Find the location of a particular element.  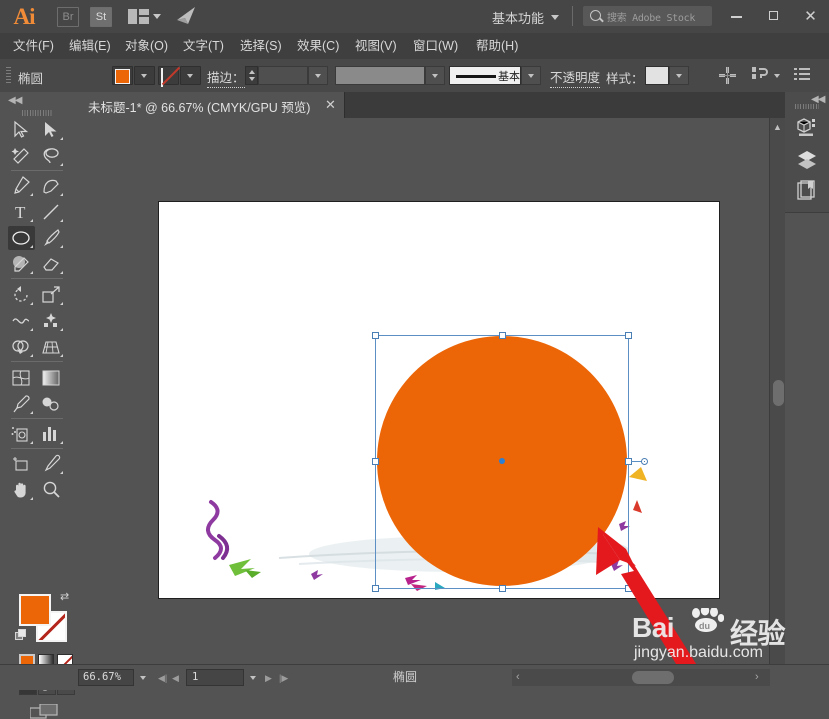

ellipse-tool is located at coordinates (21, 238).